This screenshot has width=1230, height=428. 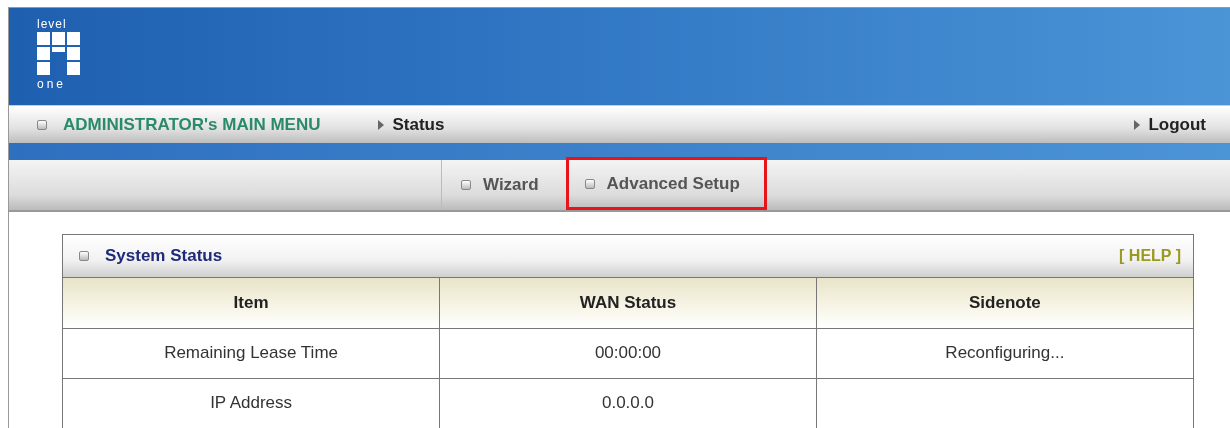 I want to click on breadcrumb-text: Status, so click(x=418, y=124).